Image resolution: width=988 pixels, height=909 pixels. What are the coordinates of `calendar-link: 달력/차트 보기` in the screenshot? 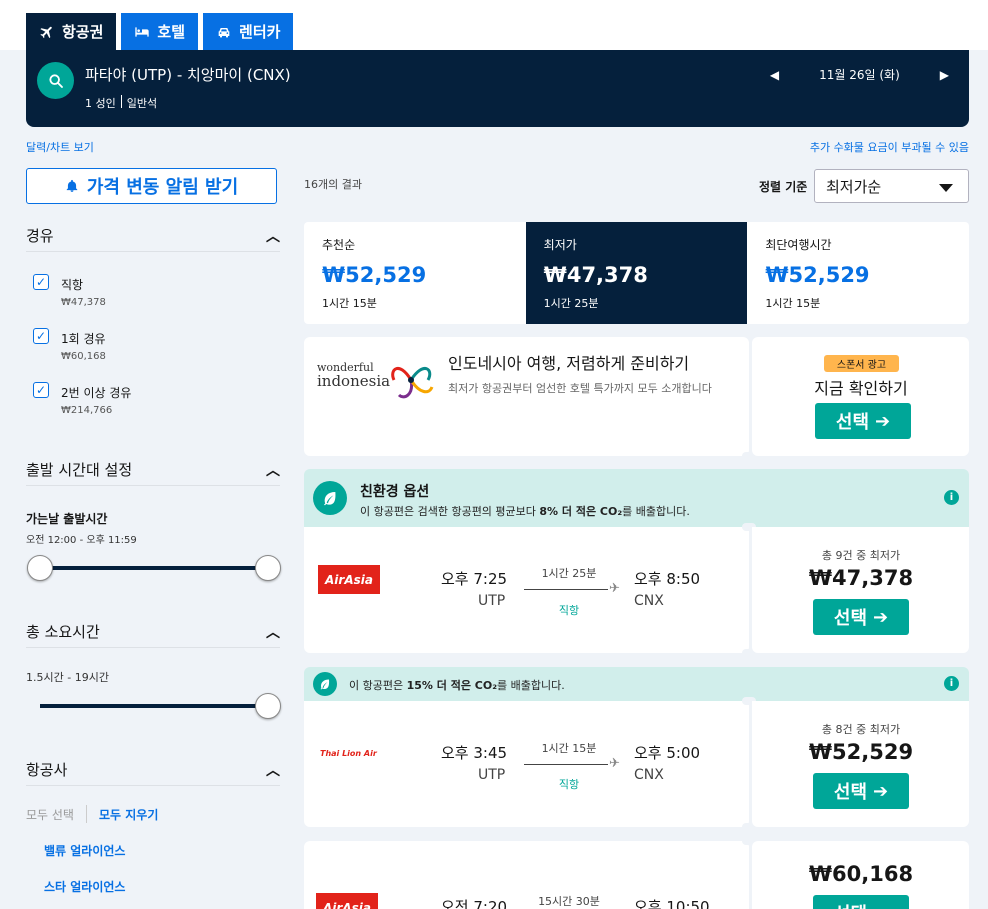 It's located at (60, 147).